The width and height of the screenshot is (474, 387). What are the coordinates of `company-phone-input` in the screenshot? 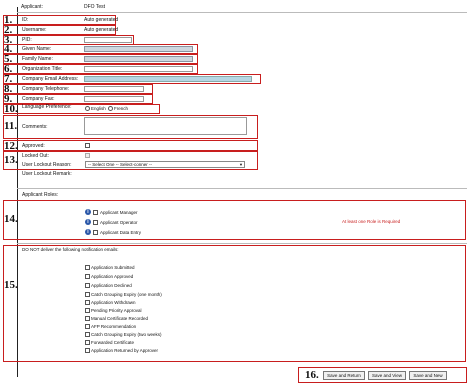 It's located at (114, 89).